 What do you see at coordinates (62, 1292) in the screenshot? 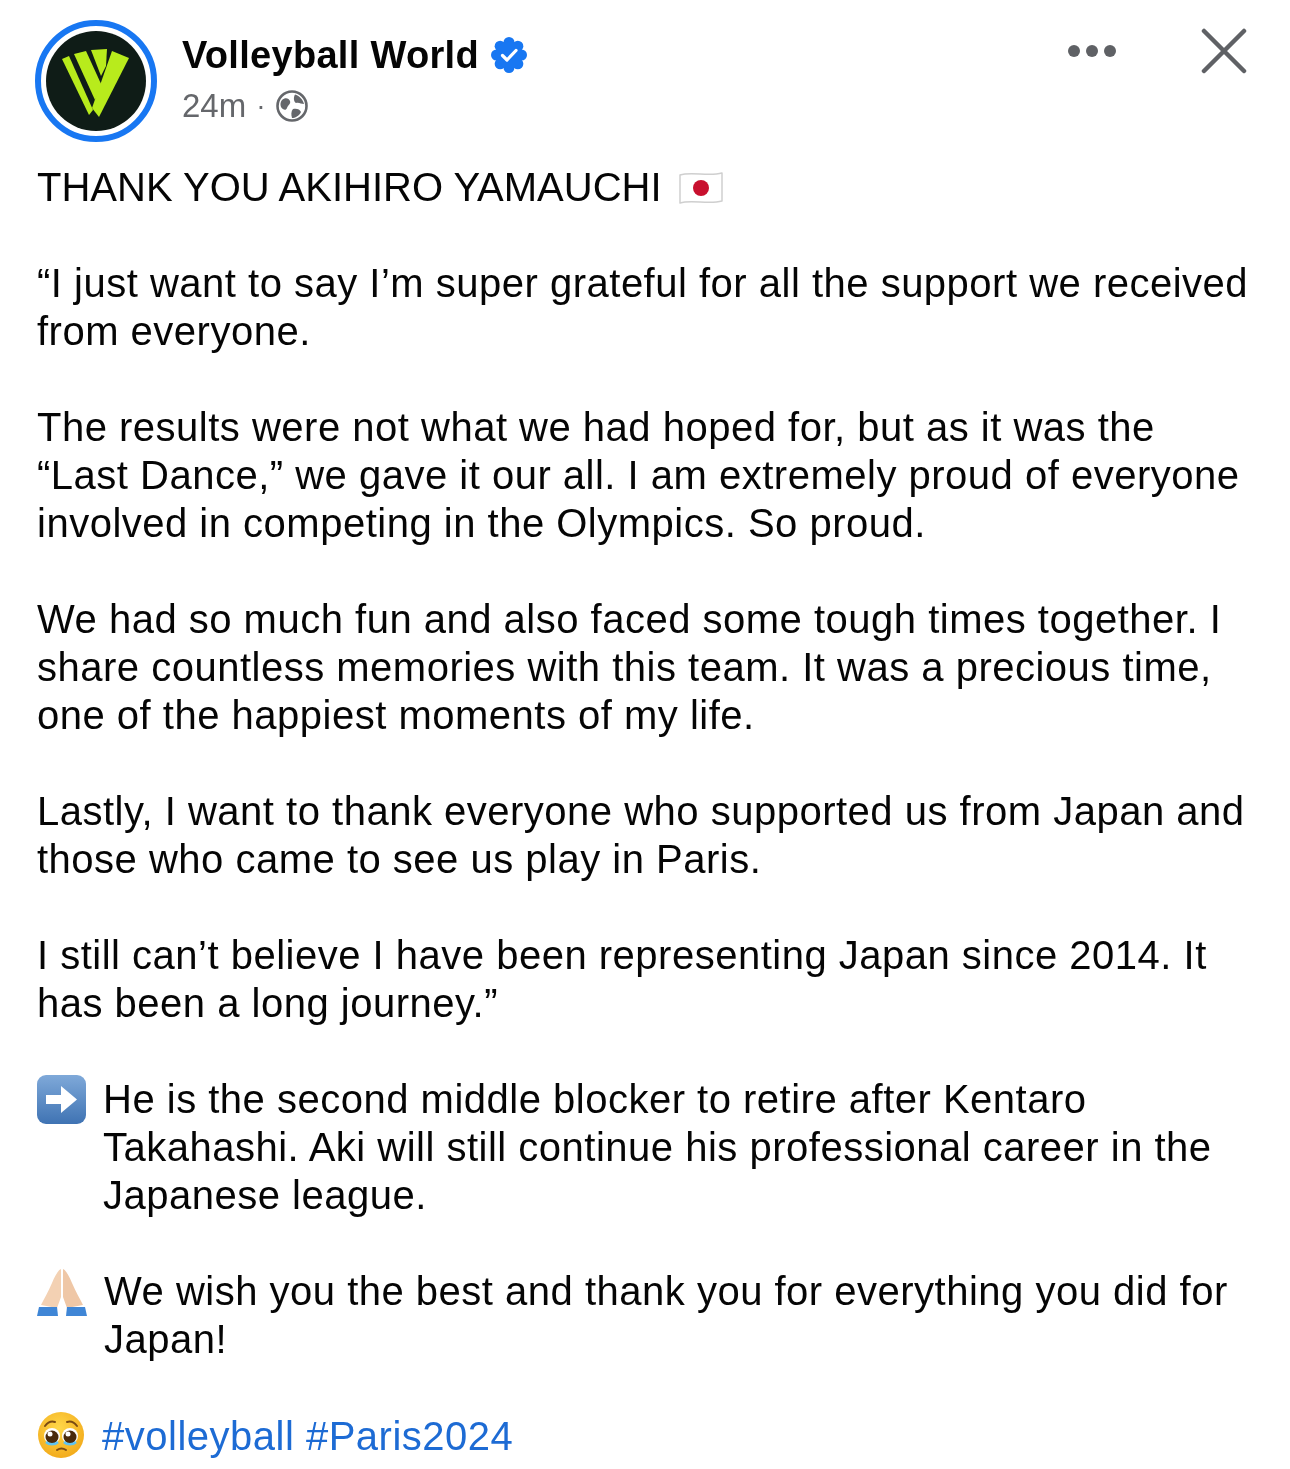
I see `praying-hands-icon` at bounding box center [62, 1292].